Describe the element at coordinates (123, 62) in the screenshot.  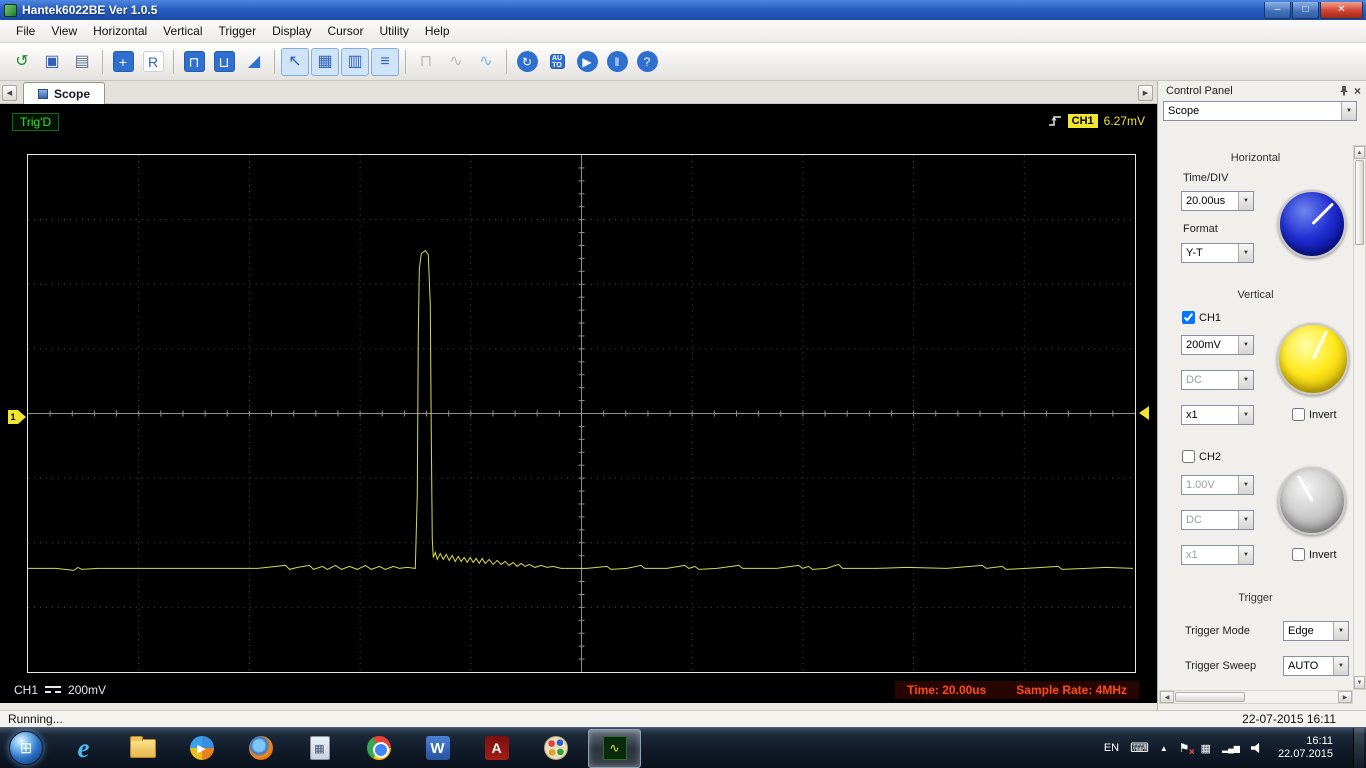
I see `default-setting-icon: +` at that location.